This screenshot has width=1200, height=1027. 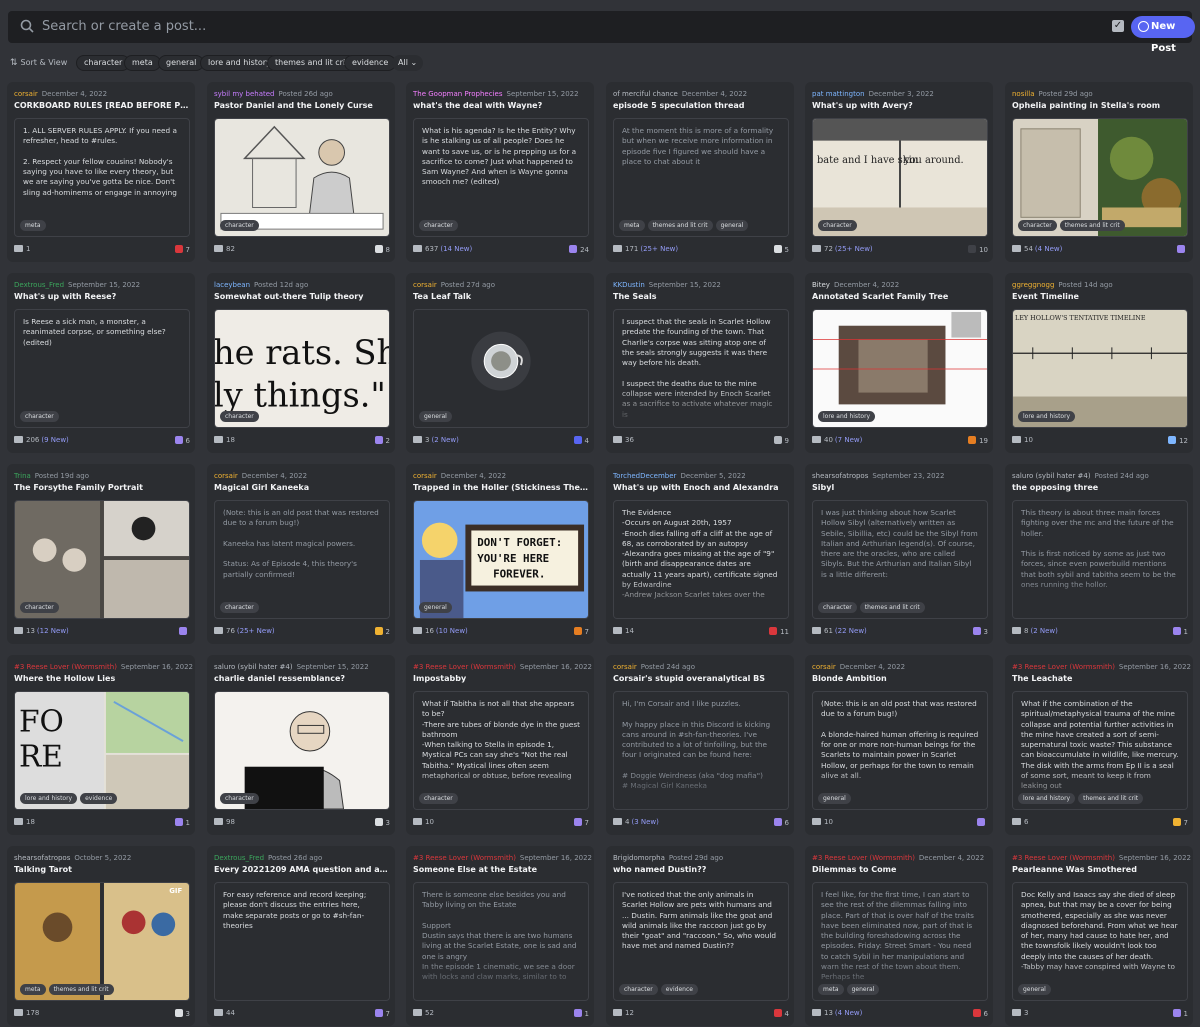 What do you see at coordinates (253, 667) in the screenshot?
I see `author-name: saluro (sybil hater #4)` at bounding box center [253, 667].